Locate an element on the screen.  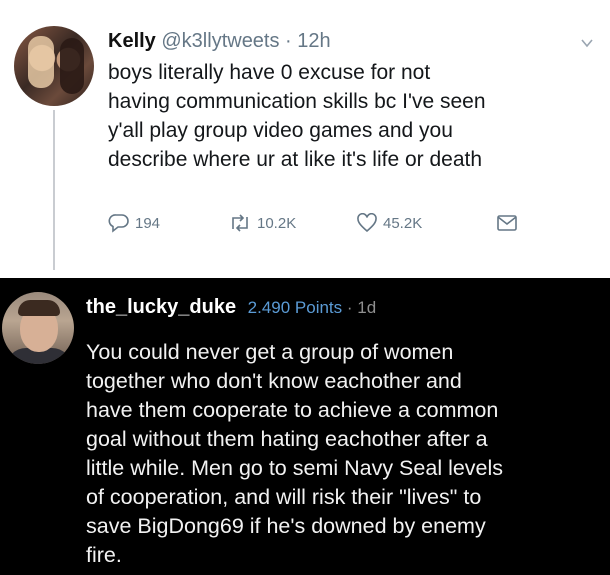
heart-icon is located at coordinates (367, 223).